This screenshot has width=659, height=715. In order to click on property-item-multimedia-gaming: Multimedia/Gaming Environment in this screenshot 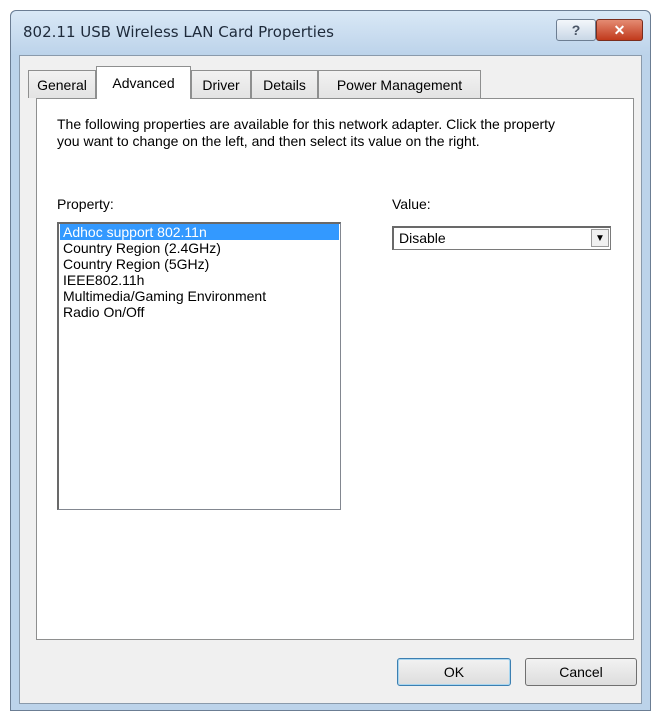, I will do `click(199, 296)`.